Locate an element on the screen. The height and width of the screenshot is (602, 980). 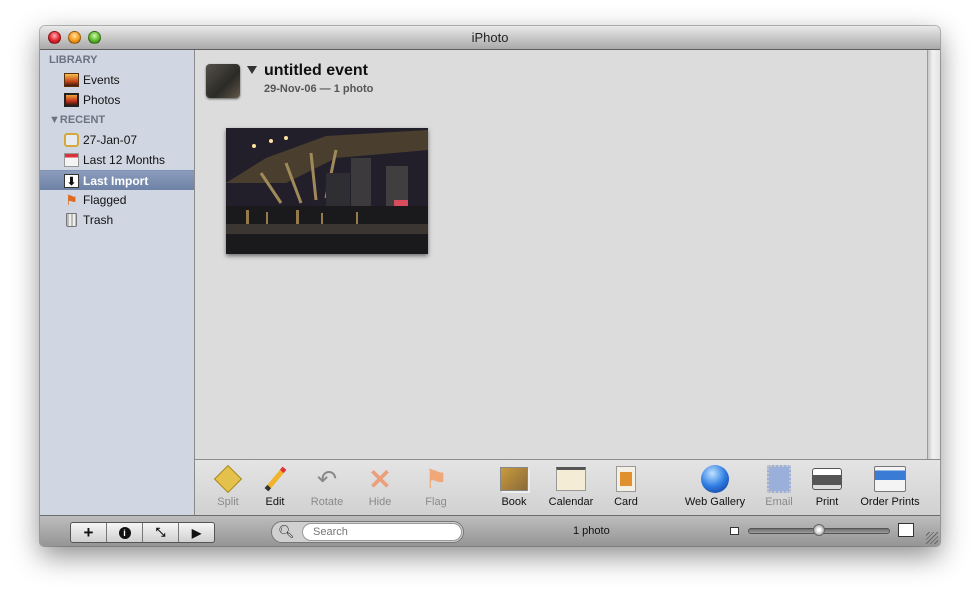
globe-icon is located at coordinates (715, 479).